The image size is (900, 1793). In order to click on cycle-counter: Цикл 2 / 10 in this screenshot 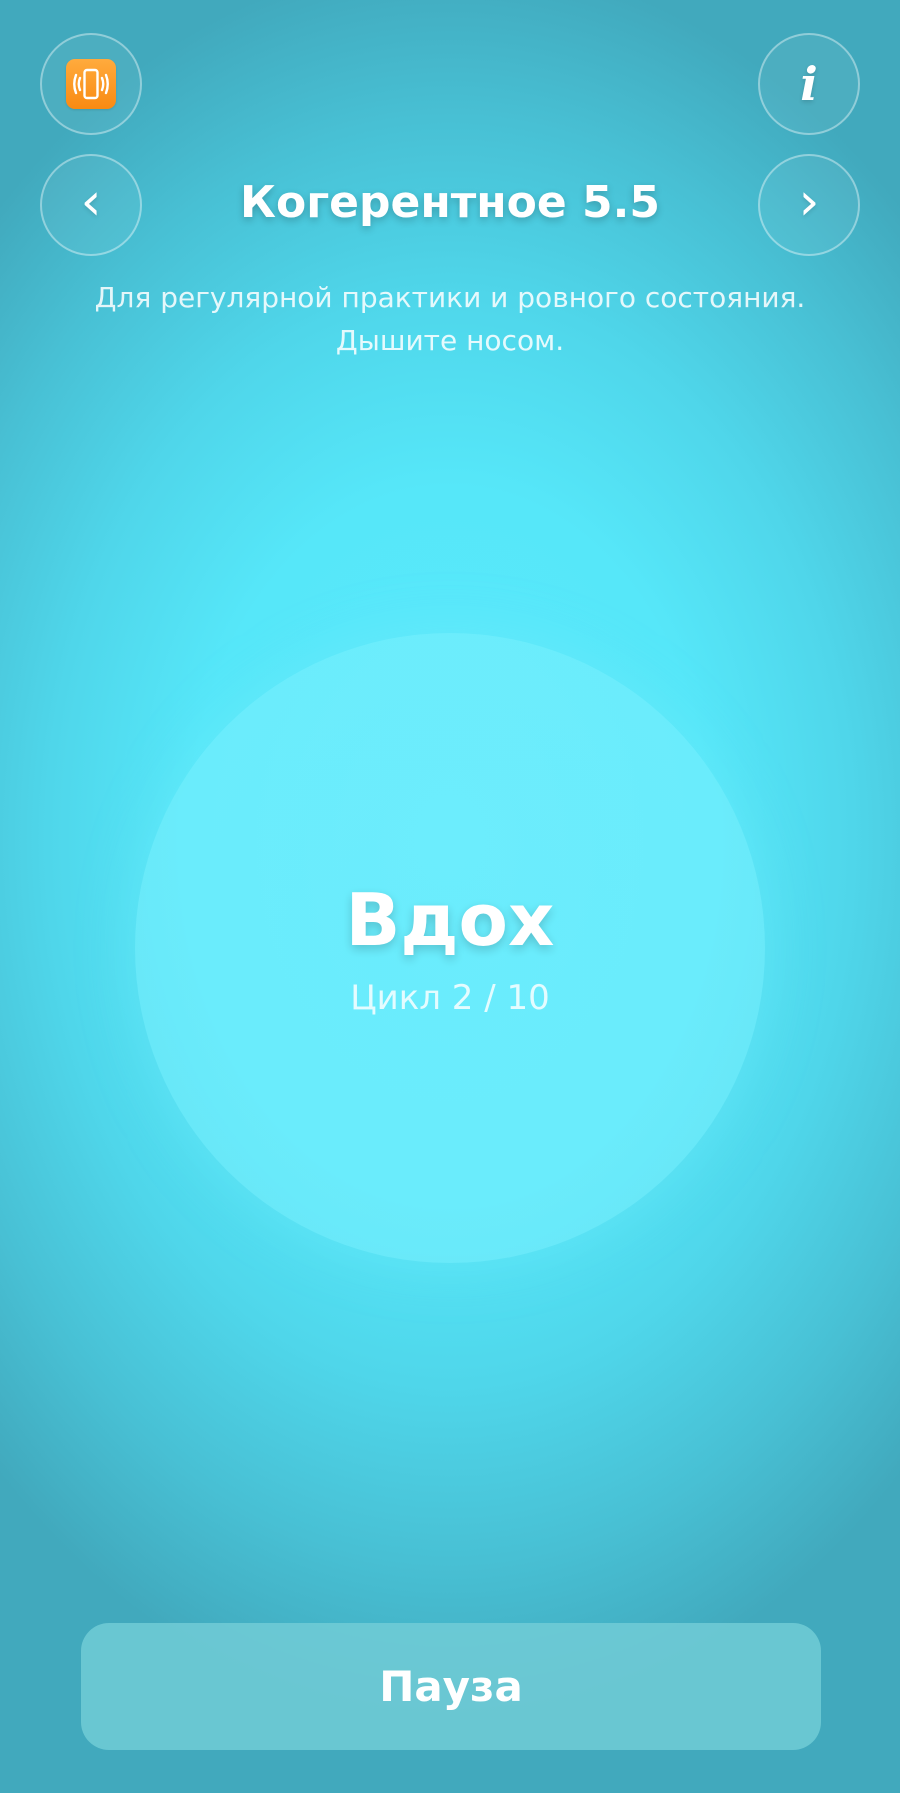, I will do `click(450, 998)`.